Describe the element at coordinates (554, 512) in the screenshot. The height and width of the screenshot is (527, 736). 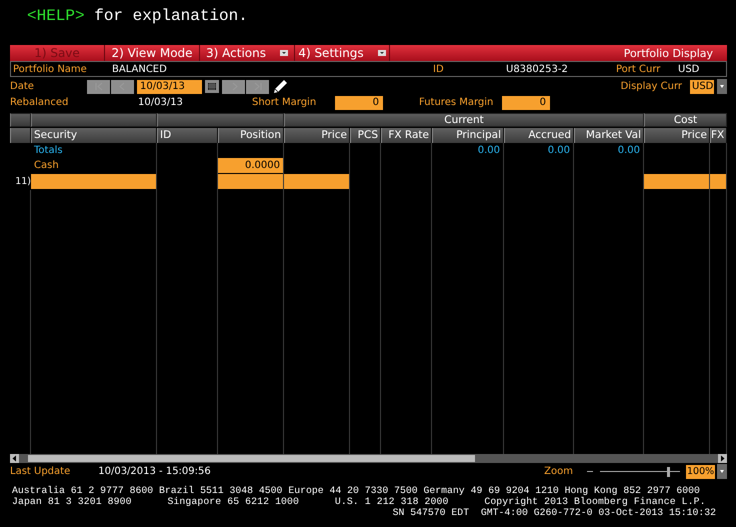
I see `contact-line: SN 547570 EDT GMT-4:00 G260-772-0 03-Oct-2013 15:10:32` at that location.